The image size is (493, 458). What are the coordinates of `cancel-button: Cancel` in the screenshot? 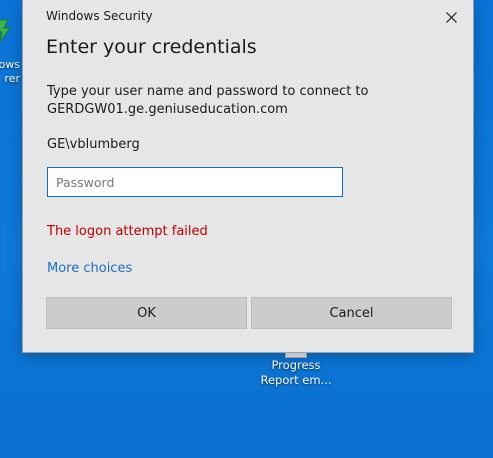 It's located at (351, 313).